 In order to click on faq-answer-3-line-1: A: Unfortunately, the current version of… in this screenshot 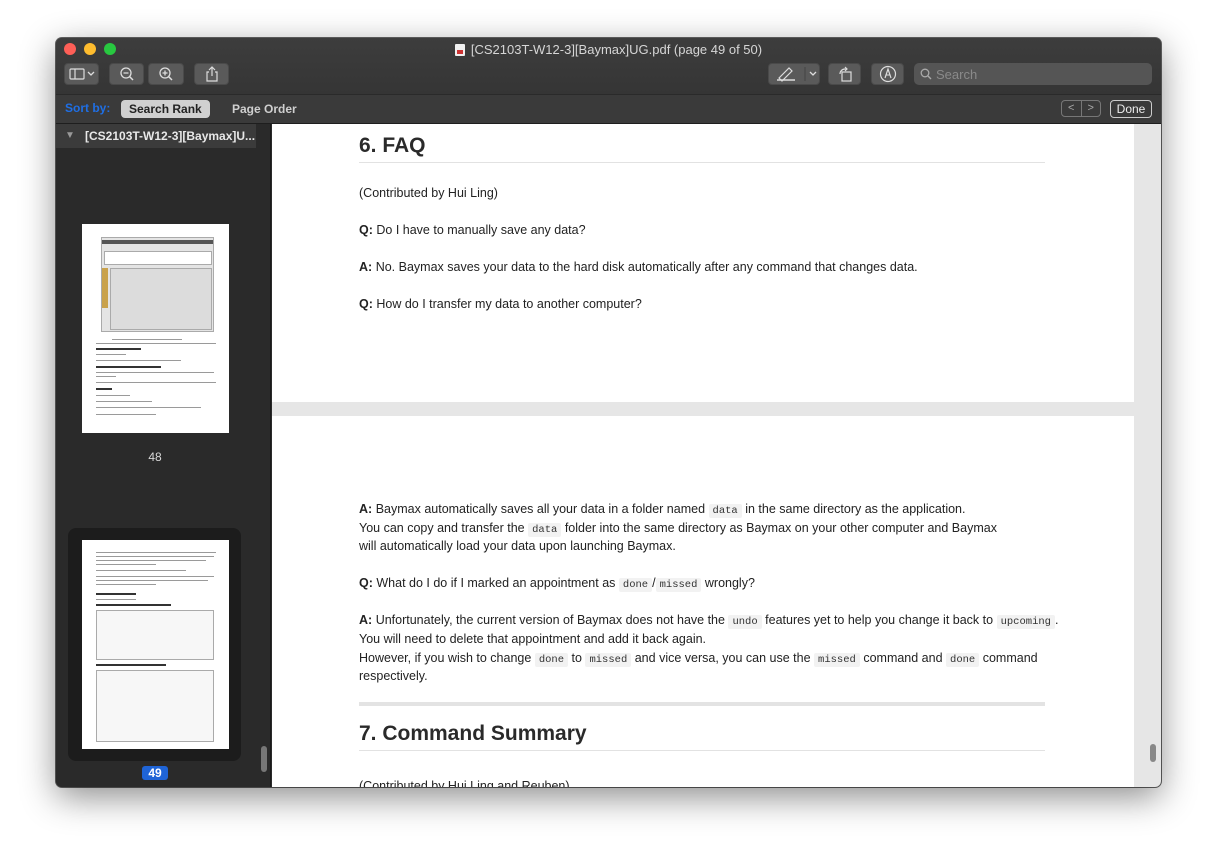, I will do `click(709, 621)`.